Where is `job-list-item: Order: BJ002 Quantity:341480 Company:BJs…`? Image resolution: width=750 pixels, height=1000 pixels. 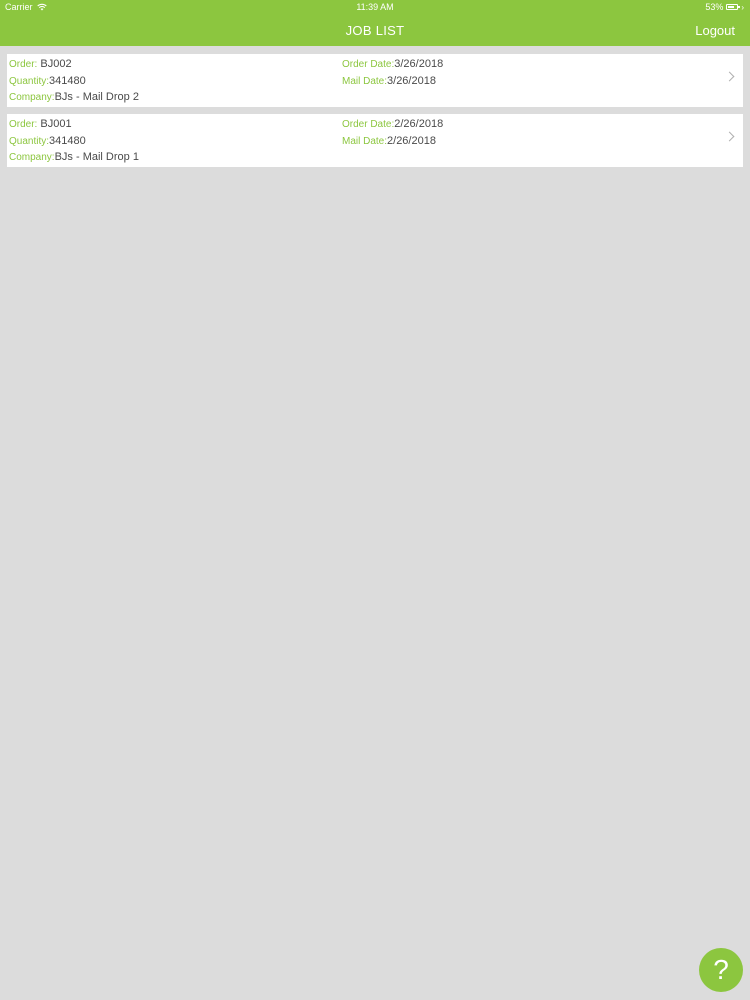
job-list-item: Order: BJ002 Quantity:341480 Company:BJs… is located at coordinates (375, 80).